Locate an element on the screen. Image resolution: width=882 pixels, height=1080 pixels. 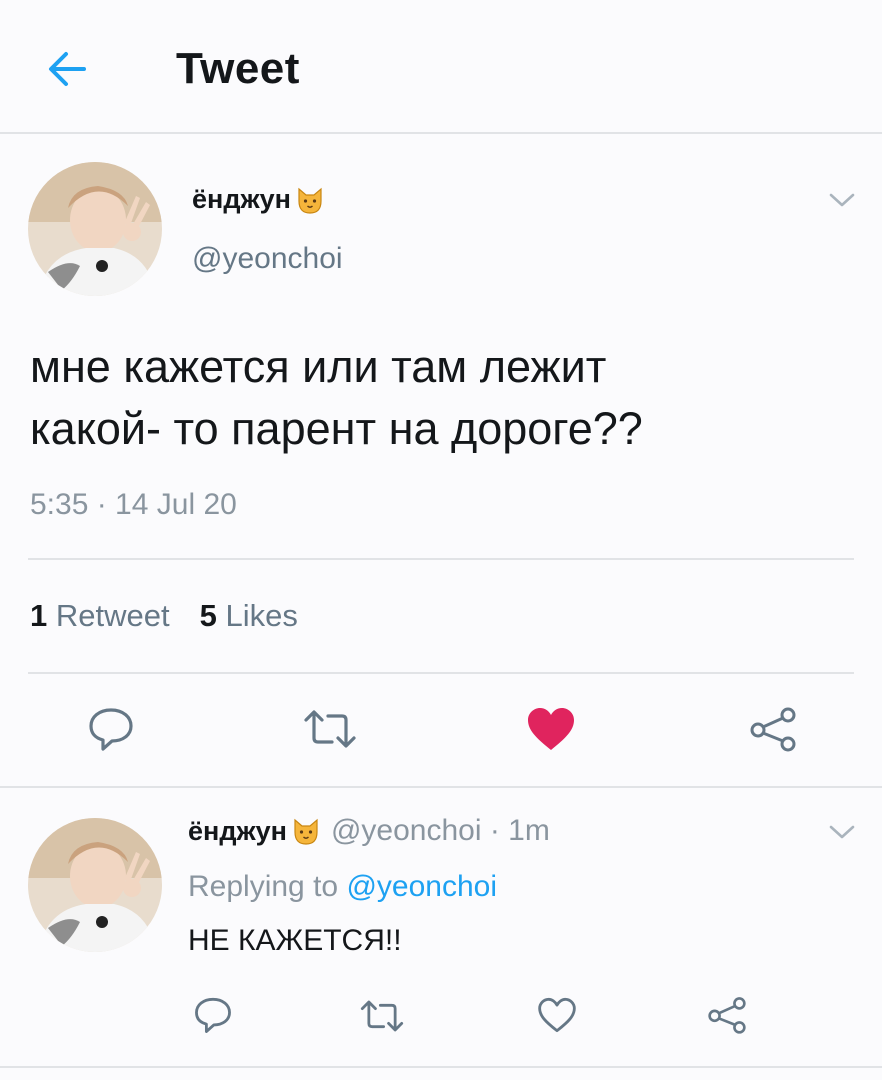
arrow-left-icon is located at coordinates (67, 69).